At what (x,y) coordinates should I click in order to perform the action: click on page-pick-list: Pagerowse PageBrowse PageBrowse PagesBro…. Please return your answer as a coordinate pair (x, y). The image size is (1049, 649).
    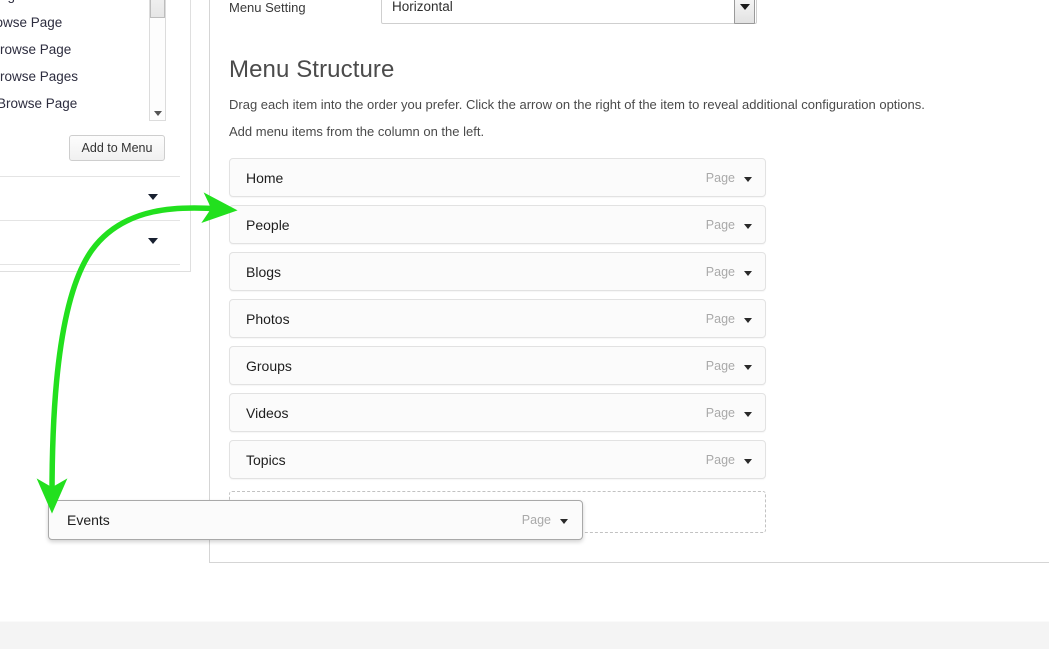
    Looking at the image, I should click on (83, 61).